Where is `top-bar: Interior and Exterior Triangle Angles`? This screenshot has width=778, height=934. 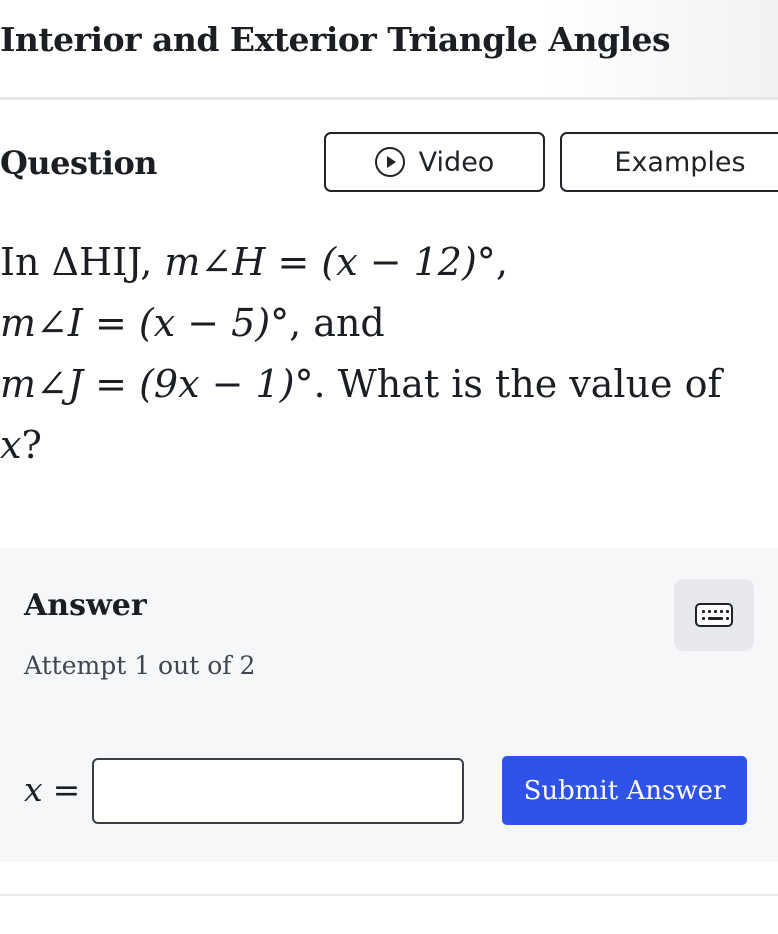
top-bar: Interior and Exterior Triangle Angles is located at coordinates (389, 49).